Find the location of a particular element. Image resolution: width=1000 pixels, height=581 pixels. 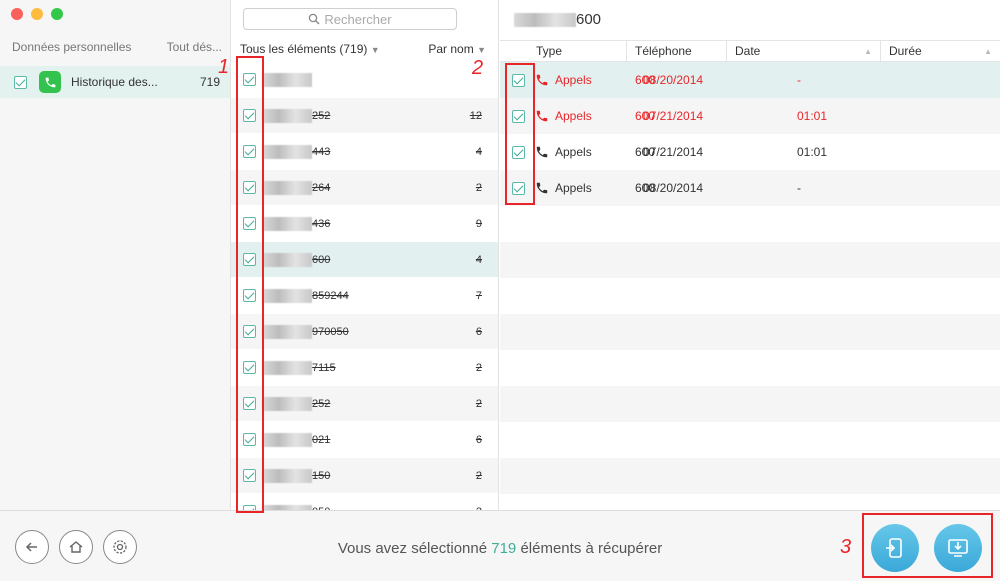

list-item: 7115 2 is located at coordinates (364, 368).